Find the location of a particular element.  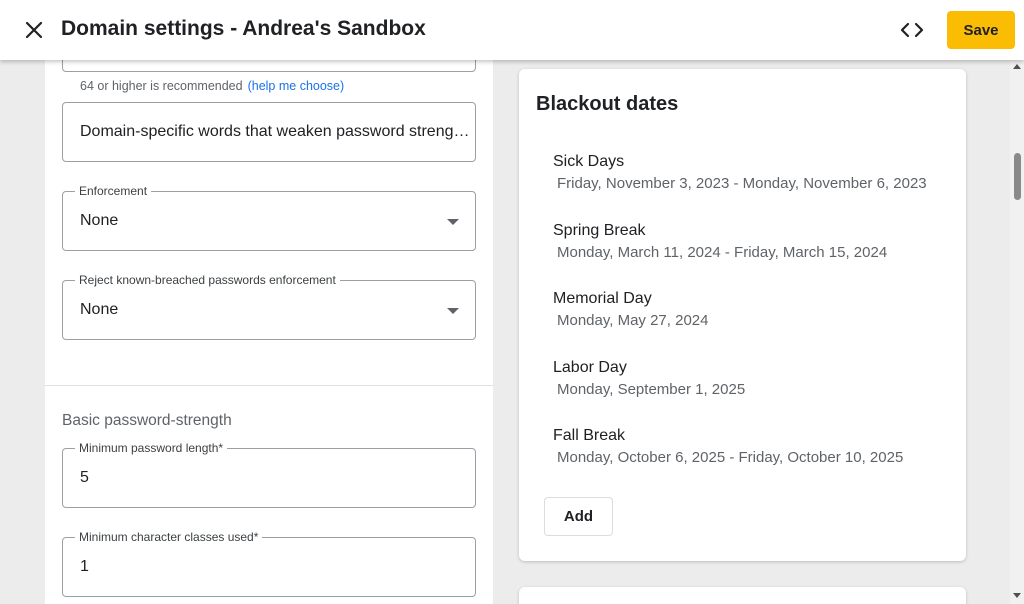

close-icon is located at coordinates (34, 30).